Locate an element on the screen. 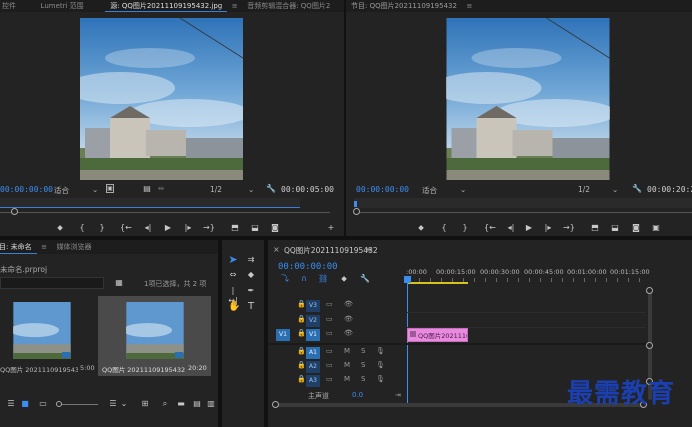 The image size is (692, 427). source-export-frame-icon: ◙ is located at coordinates (275, 228).